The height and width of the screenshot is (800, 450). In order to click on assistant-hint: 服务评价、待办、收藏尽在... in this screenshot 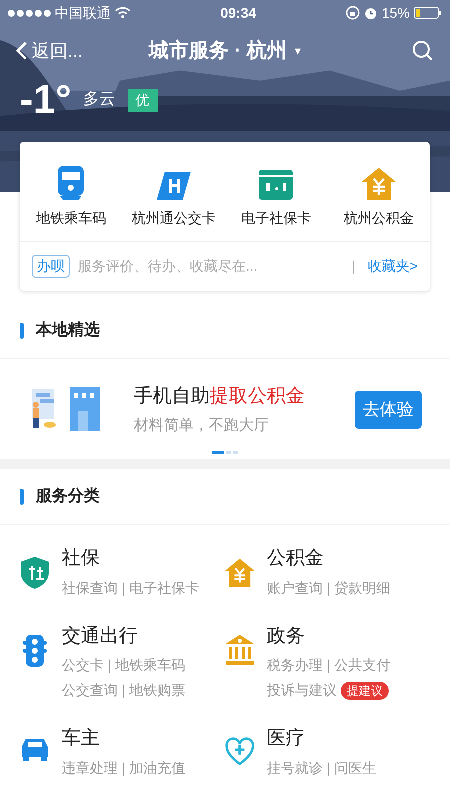, I will do `click(168, 266)`.